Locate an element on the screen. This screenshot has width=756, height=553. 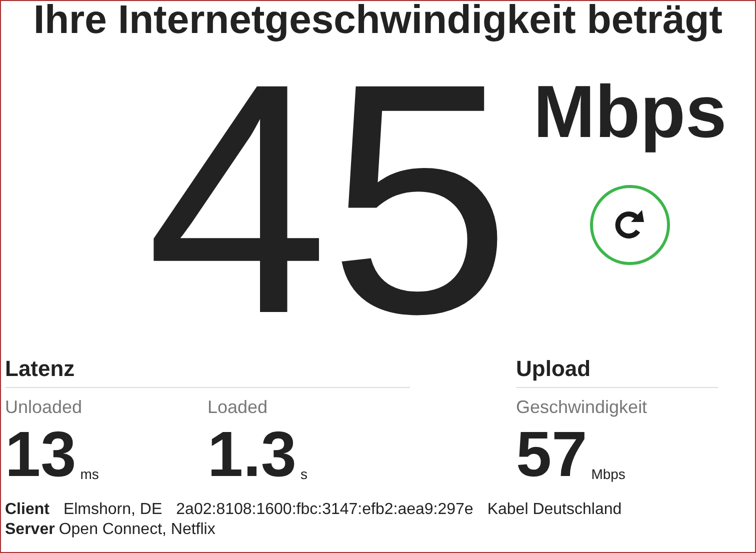
server-label: Server is located at coordinates (30, 530).